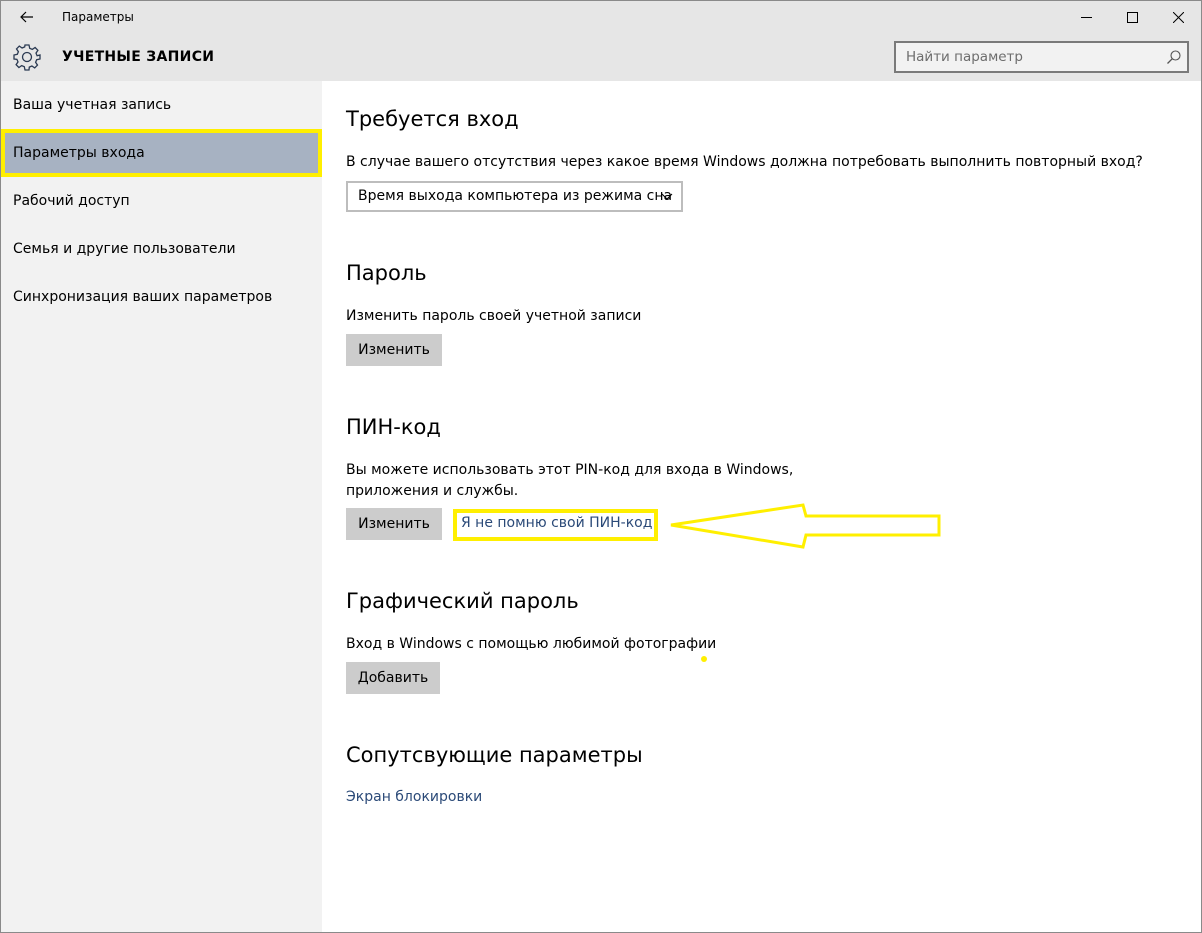  I want to click on arrow-left-icon, so click(26, 17).